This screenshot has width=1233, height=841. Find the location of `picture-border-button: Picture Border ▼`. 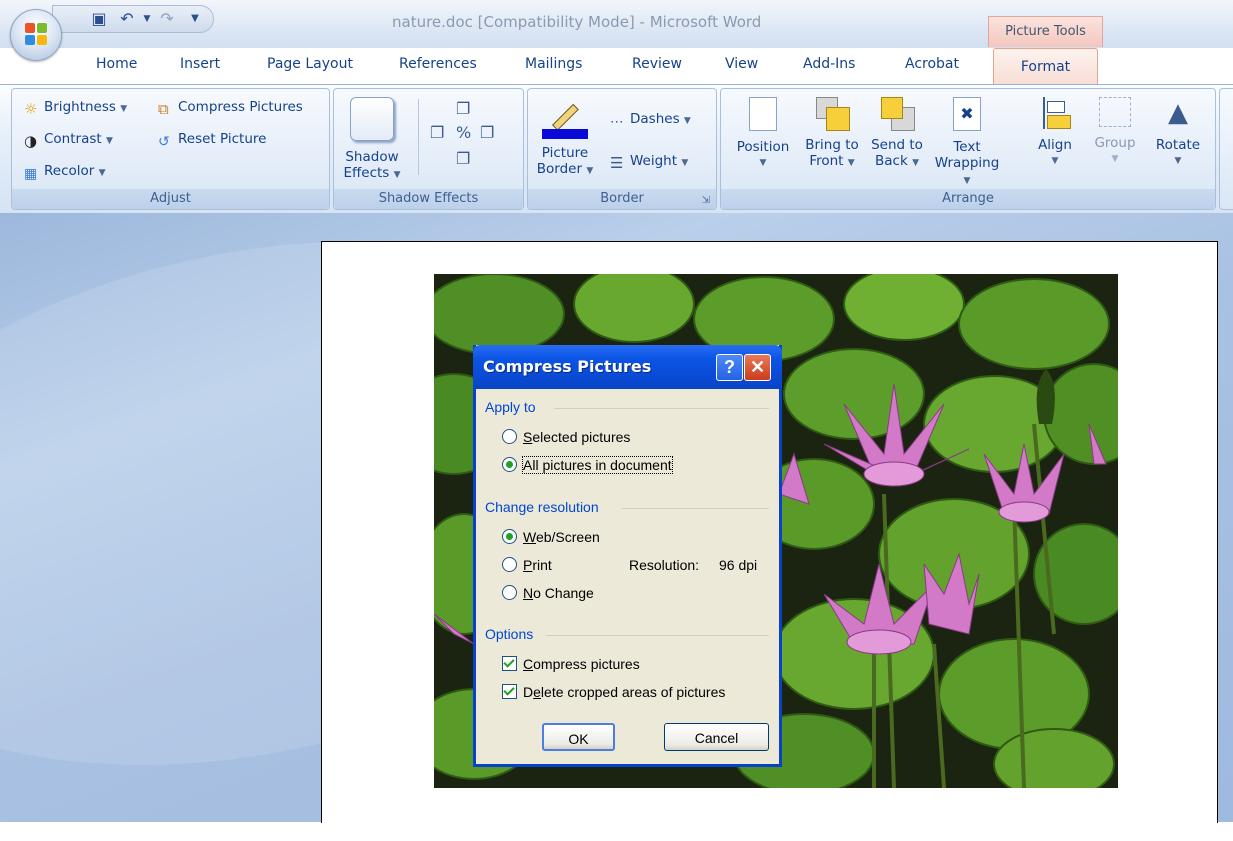

picture-border-button: Picture Border ▼ is located at coordinates (565, 137).